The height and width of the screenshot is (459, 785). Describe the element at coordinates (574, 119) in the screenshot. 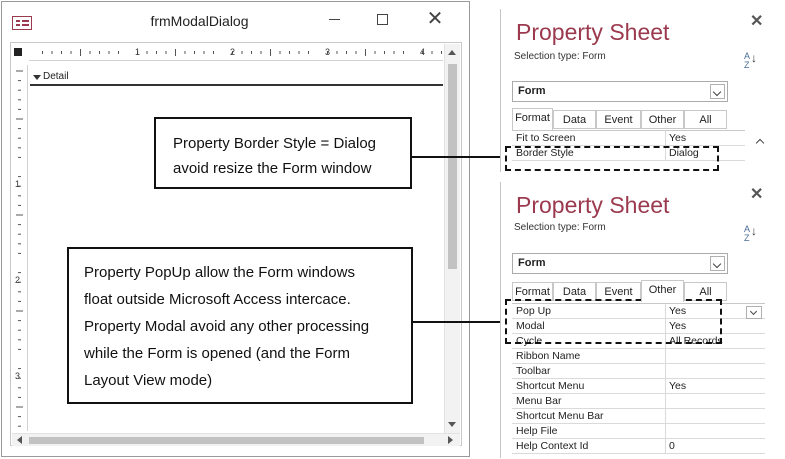

I see `tab-data: Data` at that location.